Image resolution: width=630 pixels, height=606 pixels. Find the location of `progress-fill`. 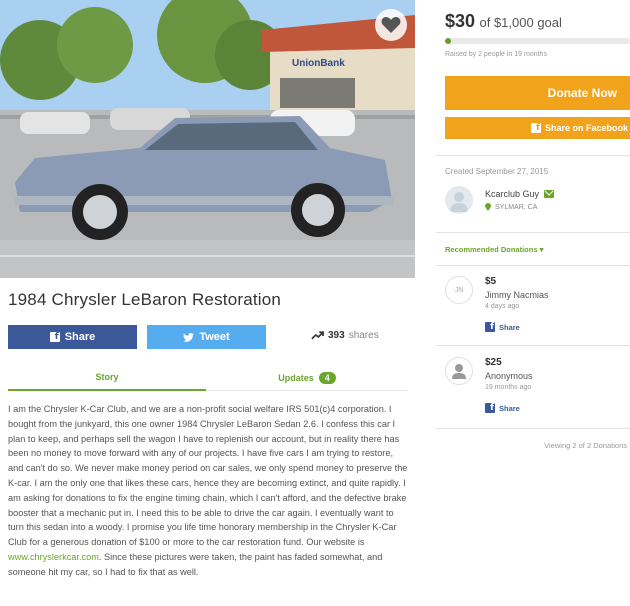

progress-fill is located at coordinates (448, 41).